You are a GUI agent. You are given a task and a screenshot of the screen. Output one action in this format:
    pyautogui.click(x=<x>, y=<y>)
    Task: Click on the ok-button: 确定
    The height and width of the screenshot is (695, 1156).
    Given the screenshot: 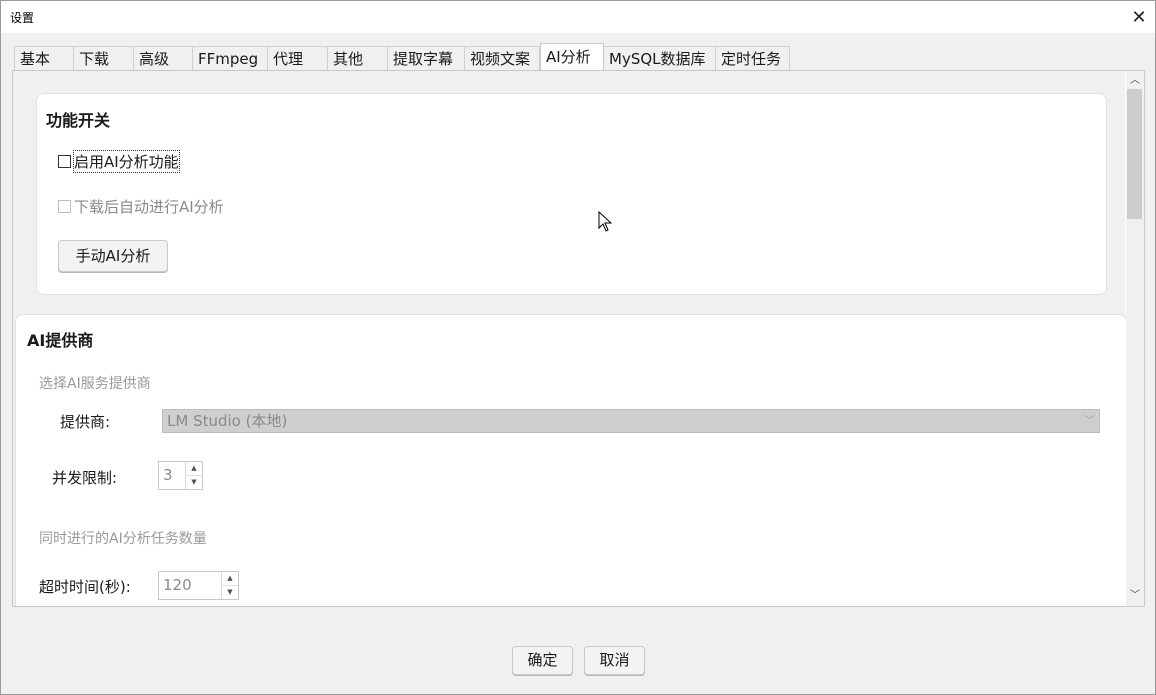 What is the action you would take?
    pyautogui.click(x=542, y=660)
    